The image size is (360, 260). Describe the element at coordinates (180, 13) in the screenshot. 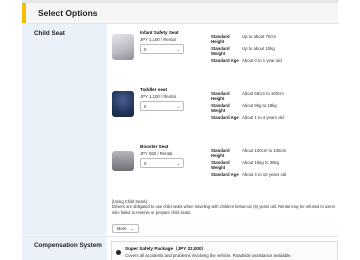

I see `section-title: Select Options` at that location.